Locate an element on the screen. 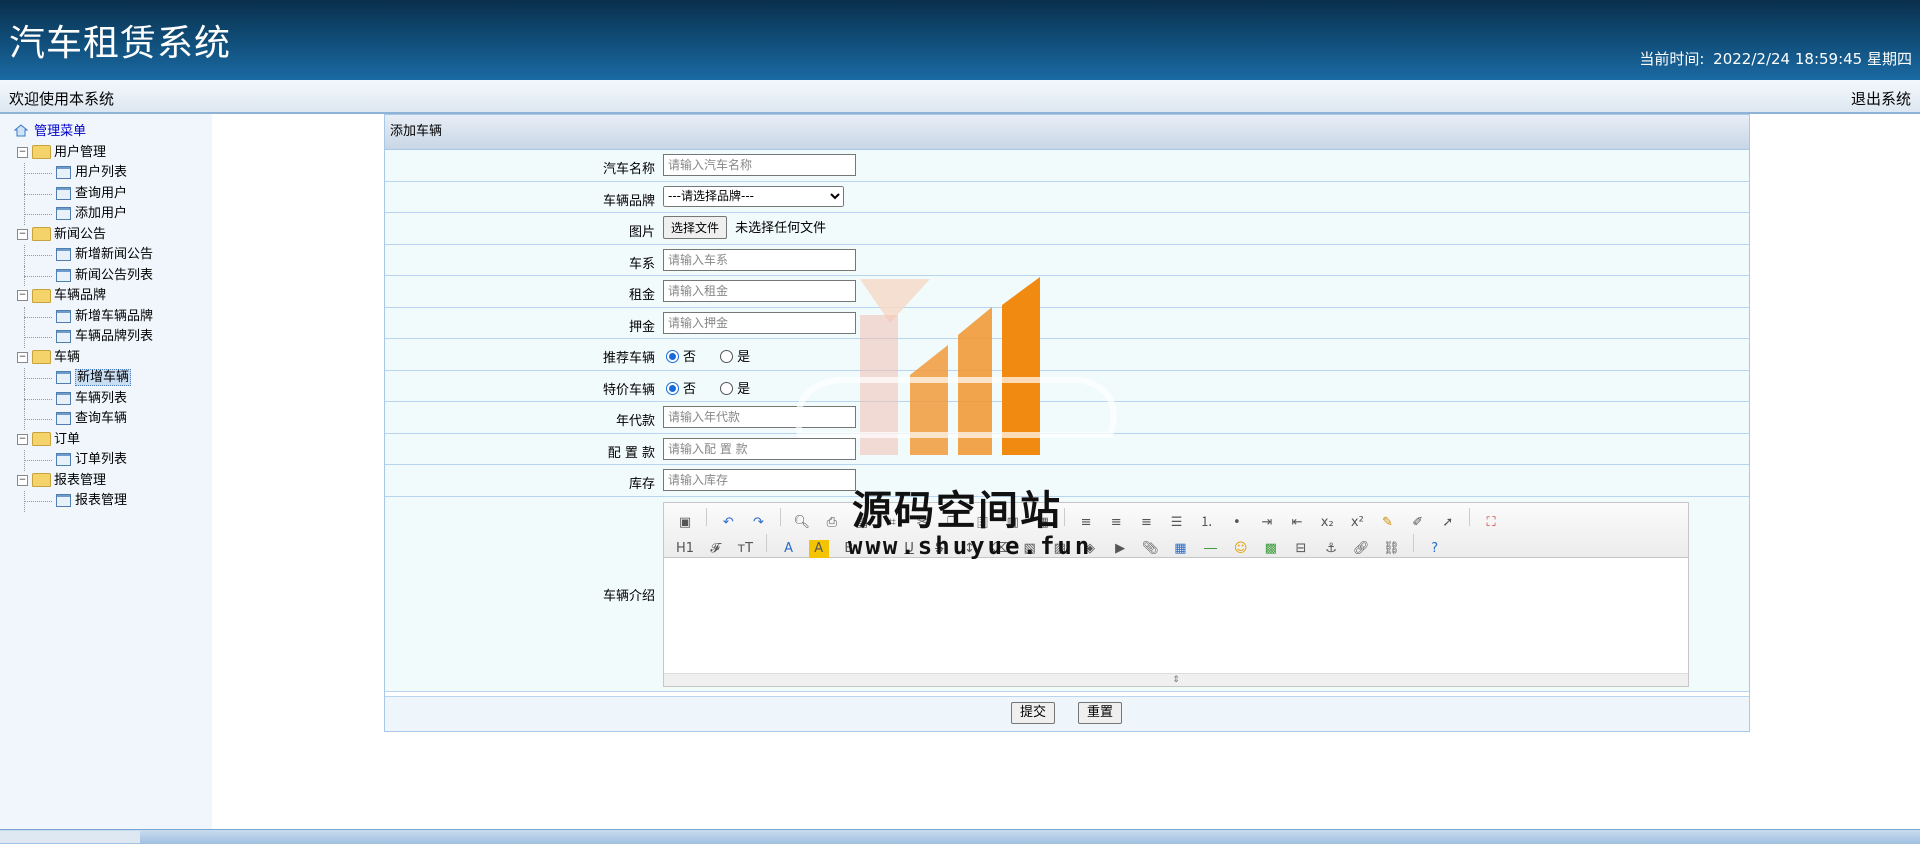 The image size is (1920, 844). fullscreen-icon: ⛶ is located at coordinates (1491, 523).